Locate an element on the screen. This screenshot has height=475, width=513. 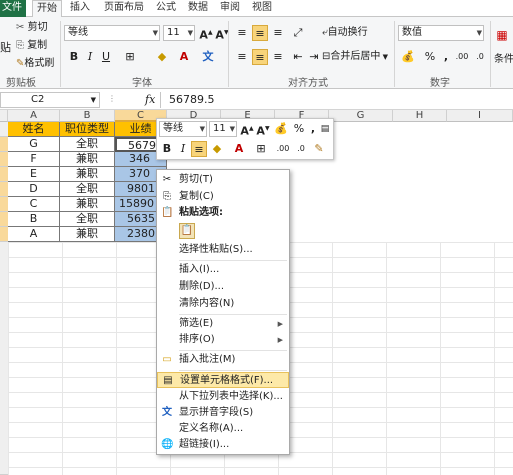
column-header-g: G is located at coordinates (361, 116).